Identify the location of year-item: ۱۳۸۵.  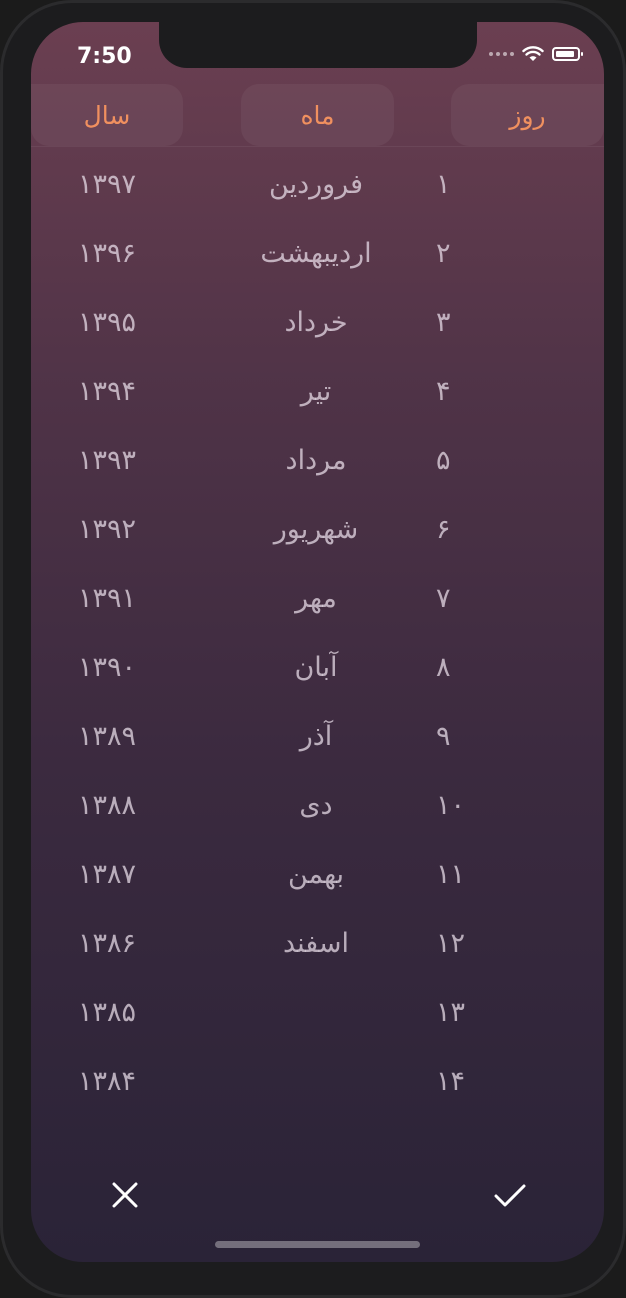
(114, 1012).